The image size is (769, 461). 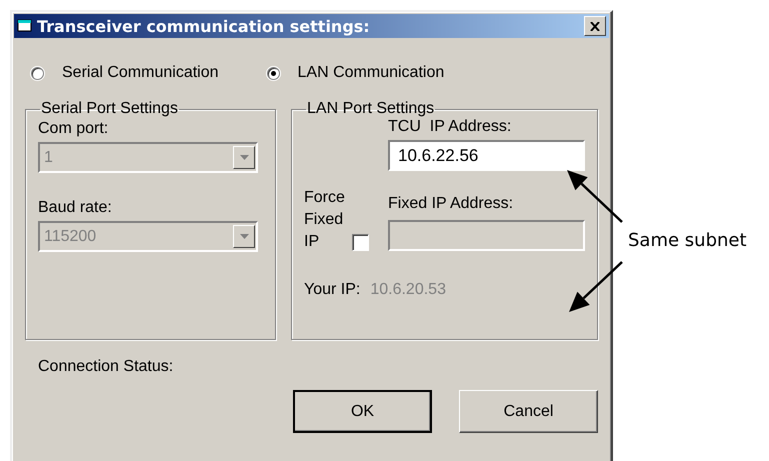 What do you see at coordinates (528, 411) in the screenshot?
I see `dialog-button: Cancel` at bounding box center [528, 411].